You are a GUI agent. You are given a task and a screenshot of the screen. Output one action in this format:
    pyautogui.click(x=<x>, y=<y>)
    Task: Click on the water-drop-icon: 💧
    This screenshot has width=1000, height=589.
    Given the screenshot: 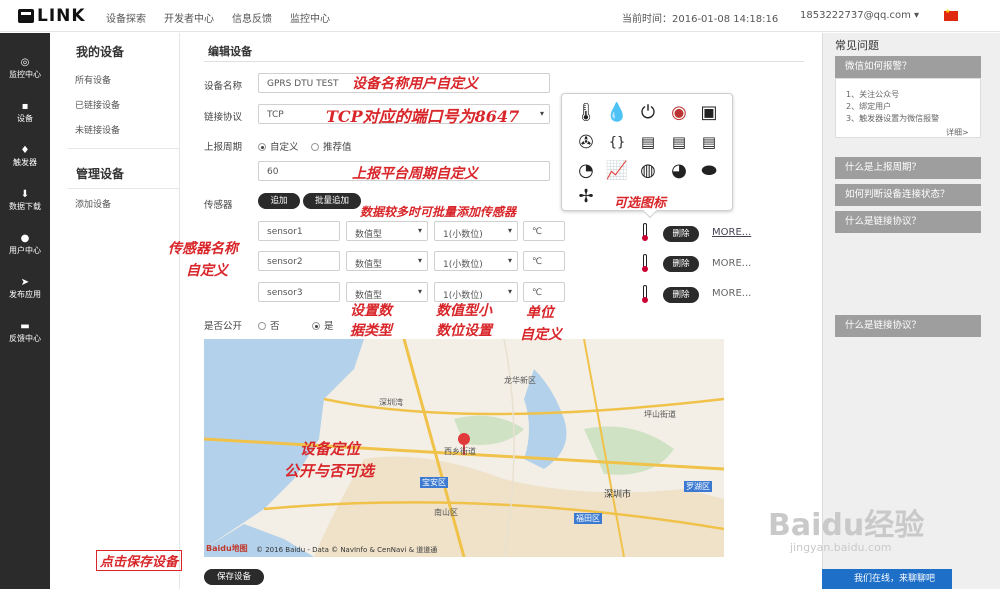 What is the action you would take?
    pyautogui.click(x=617, y=112)
    